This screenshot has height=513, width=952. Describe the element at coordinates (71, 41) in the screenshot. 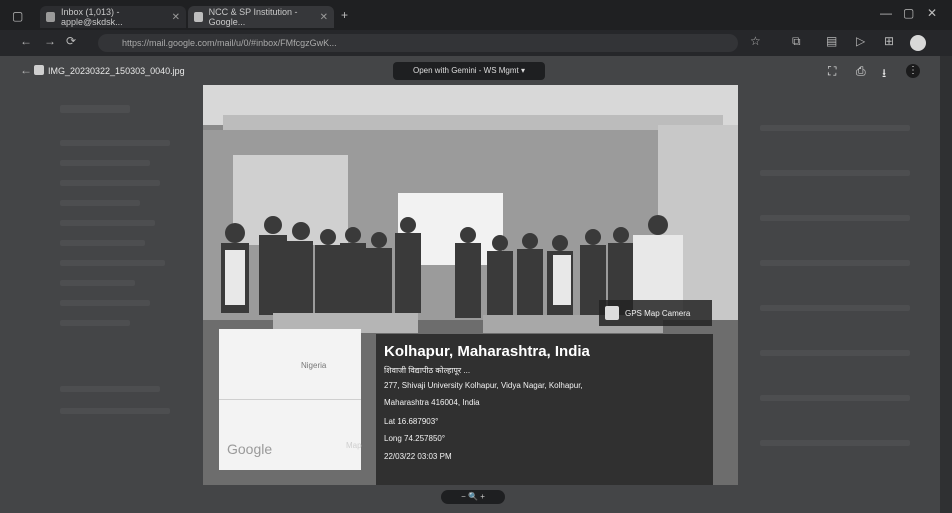

I see `reload-icon: ⟳` at that location.